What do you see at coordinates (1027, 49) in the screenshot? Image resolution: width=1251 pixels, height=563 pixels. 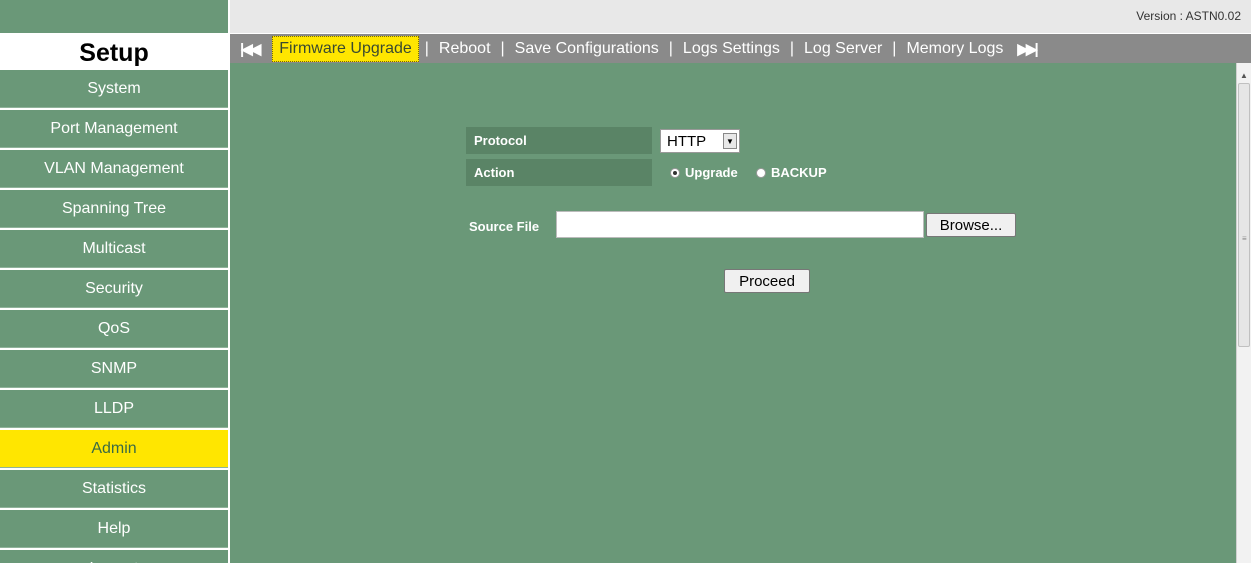 I see `skip-last-icon: ▶▶|` at bounding box center [1027, 49].